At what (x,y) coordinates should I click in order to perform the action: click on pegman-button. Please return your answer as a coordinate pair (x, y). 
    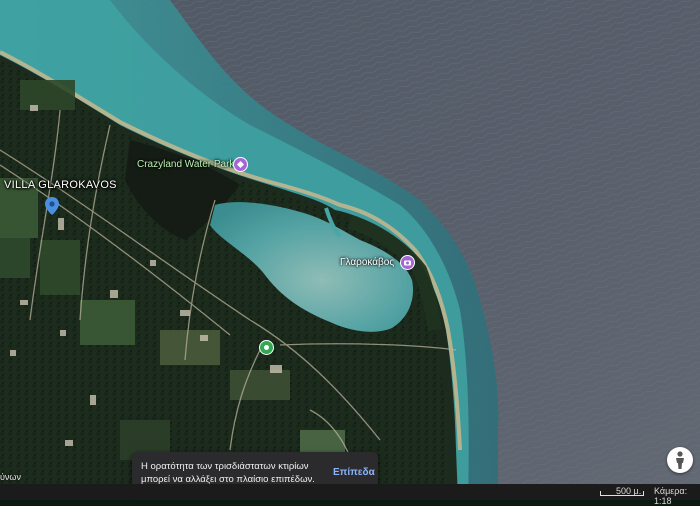
    Looking at the image, I should click on (680, 460).